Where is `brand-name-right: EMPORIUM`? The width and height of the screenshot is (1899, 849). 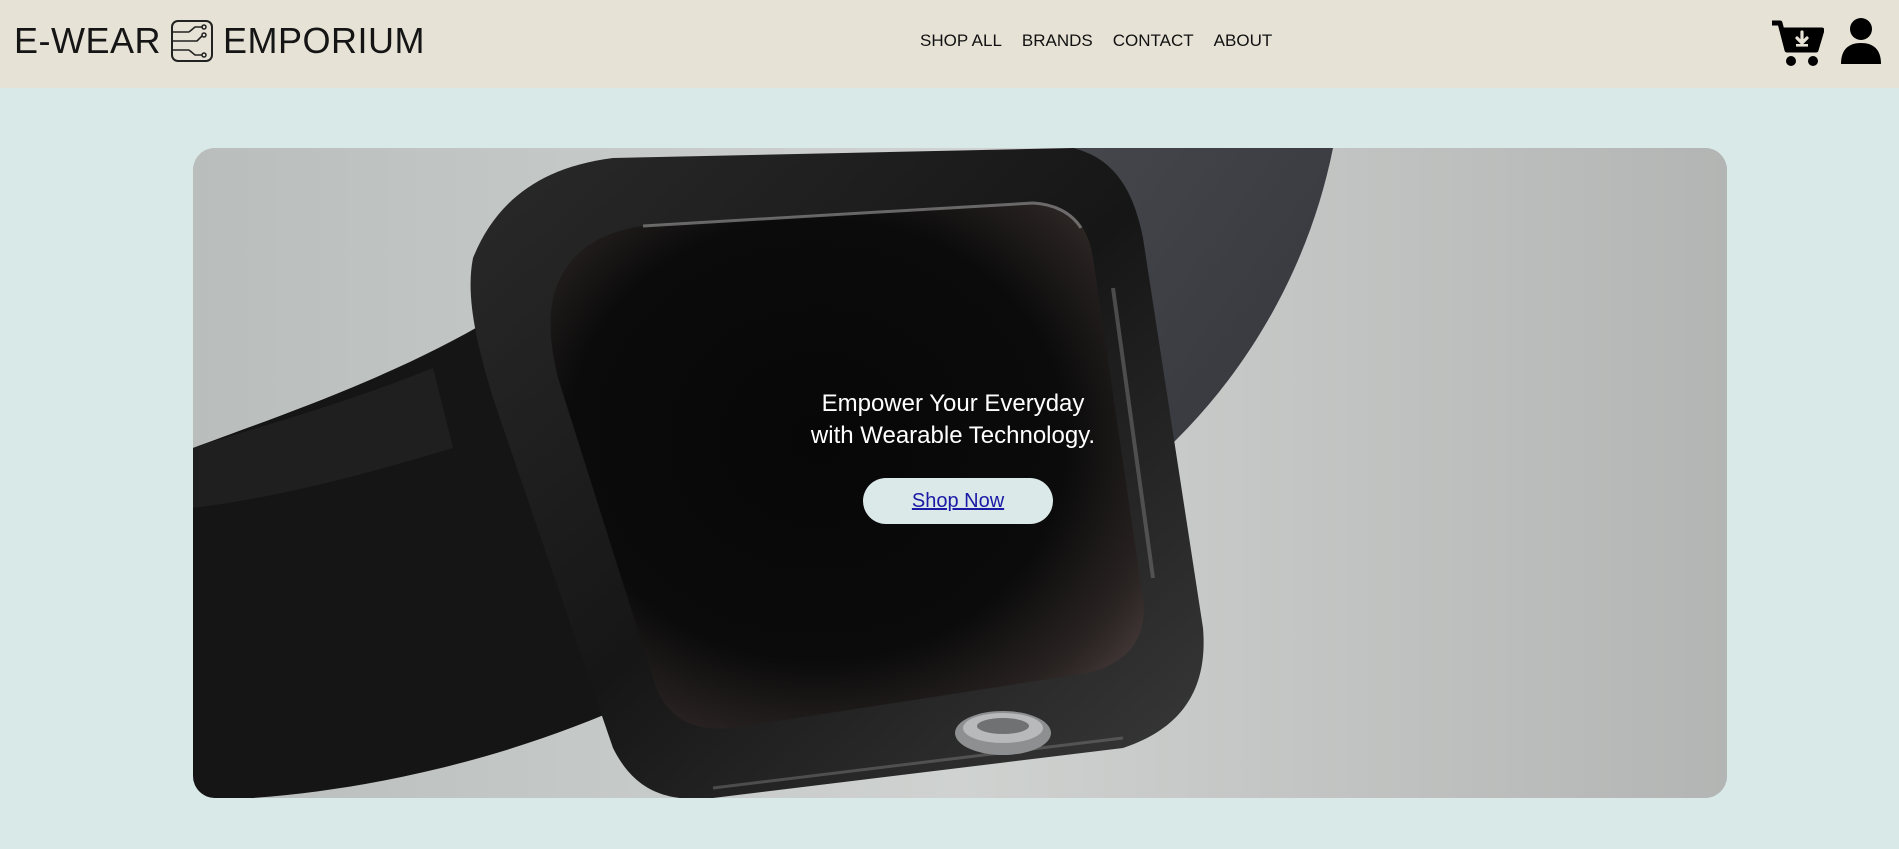
brand-name-right: EMPORIUM is located at coordinates (324, 40).